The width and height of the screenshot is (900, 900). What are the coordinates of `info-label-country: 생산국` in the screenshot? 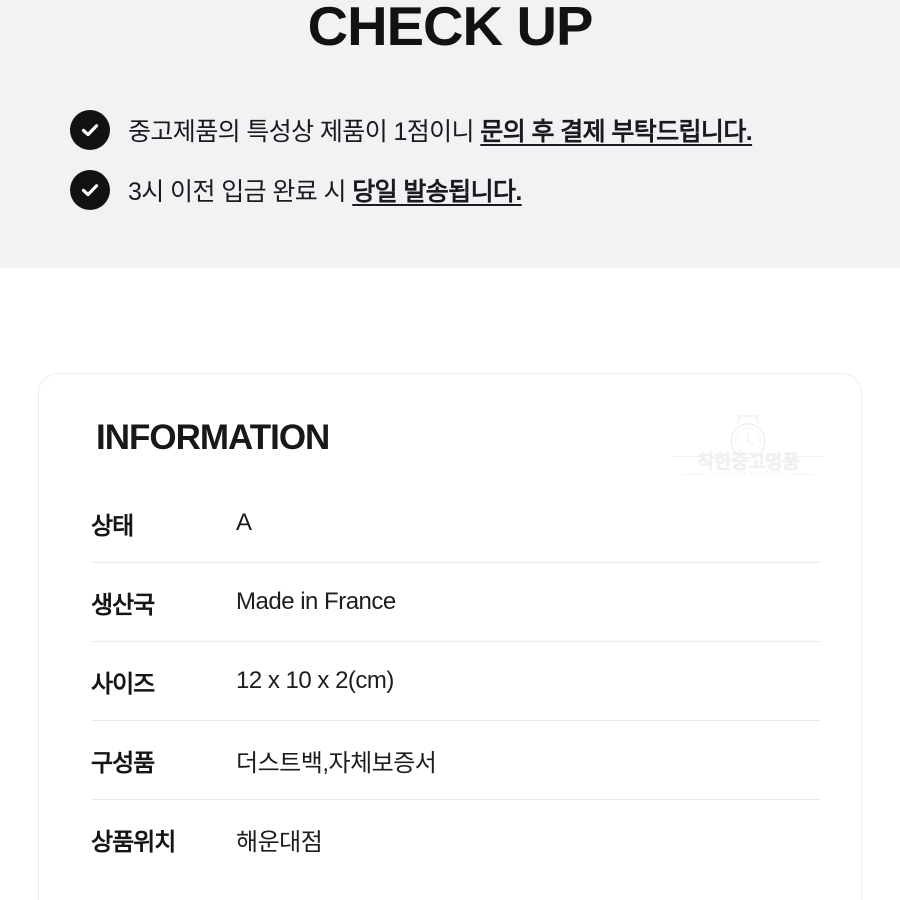 It's located at (123, 605).